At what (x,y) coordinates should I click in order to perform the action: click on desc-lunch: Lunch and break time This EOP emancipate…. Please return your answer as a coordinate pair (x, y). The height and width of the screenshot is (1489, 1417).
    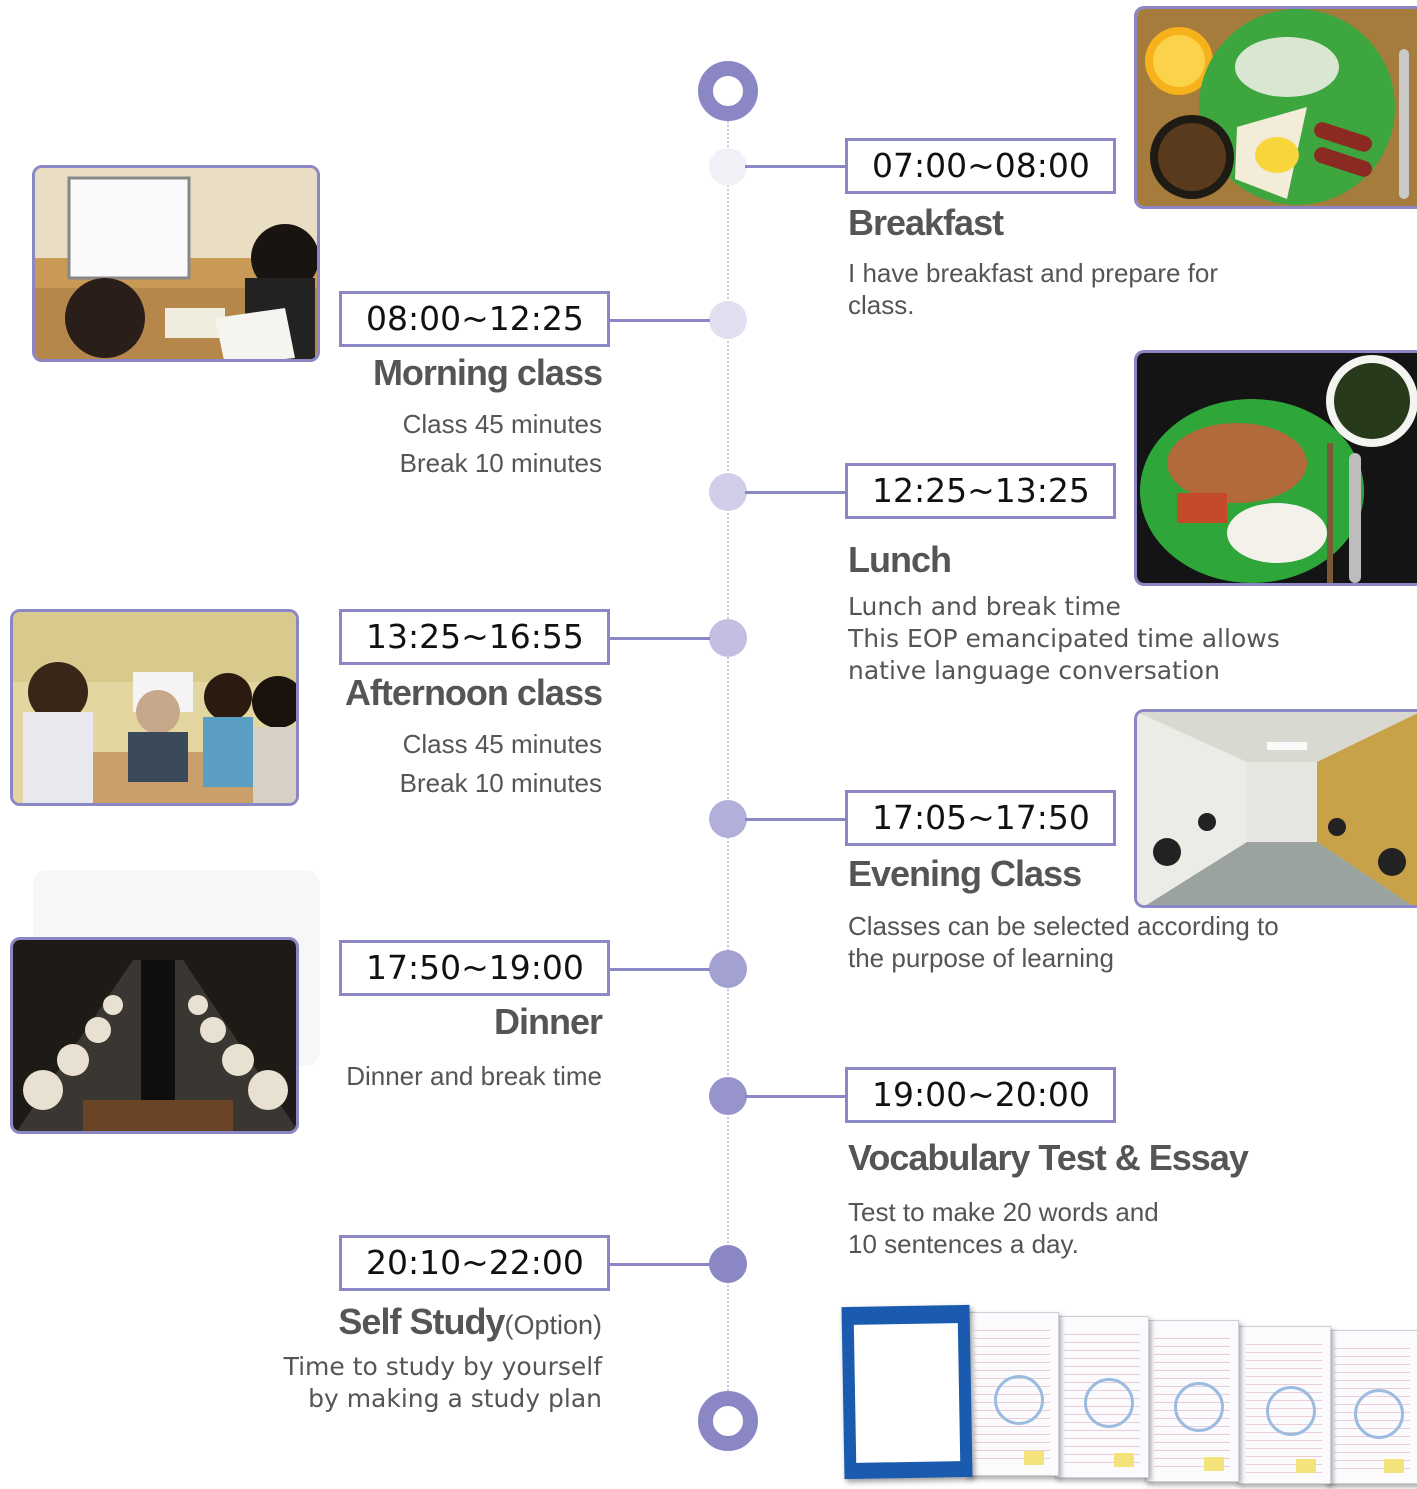
    Looking at the image, I should click on (1064, 638).